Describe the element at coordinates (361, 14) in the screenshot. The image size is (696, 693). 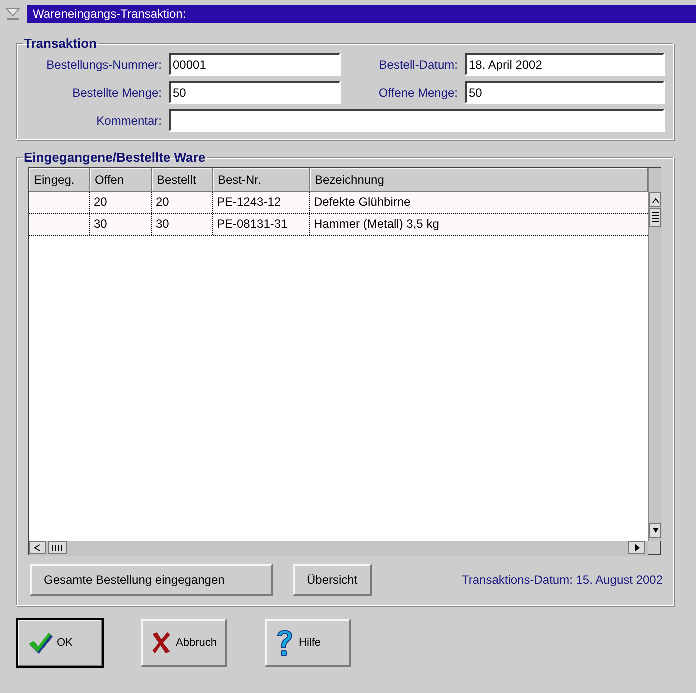
I see `window-title: Wareneingangs-Transaktion:` at that location.